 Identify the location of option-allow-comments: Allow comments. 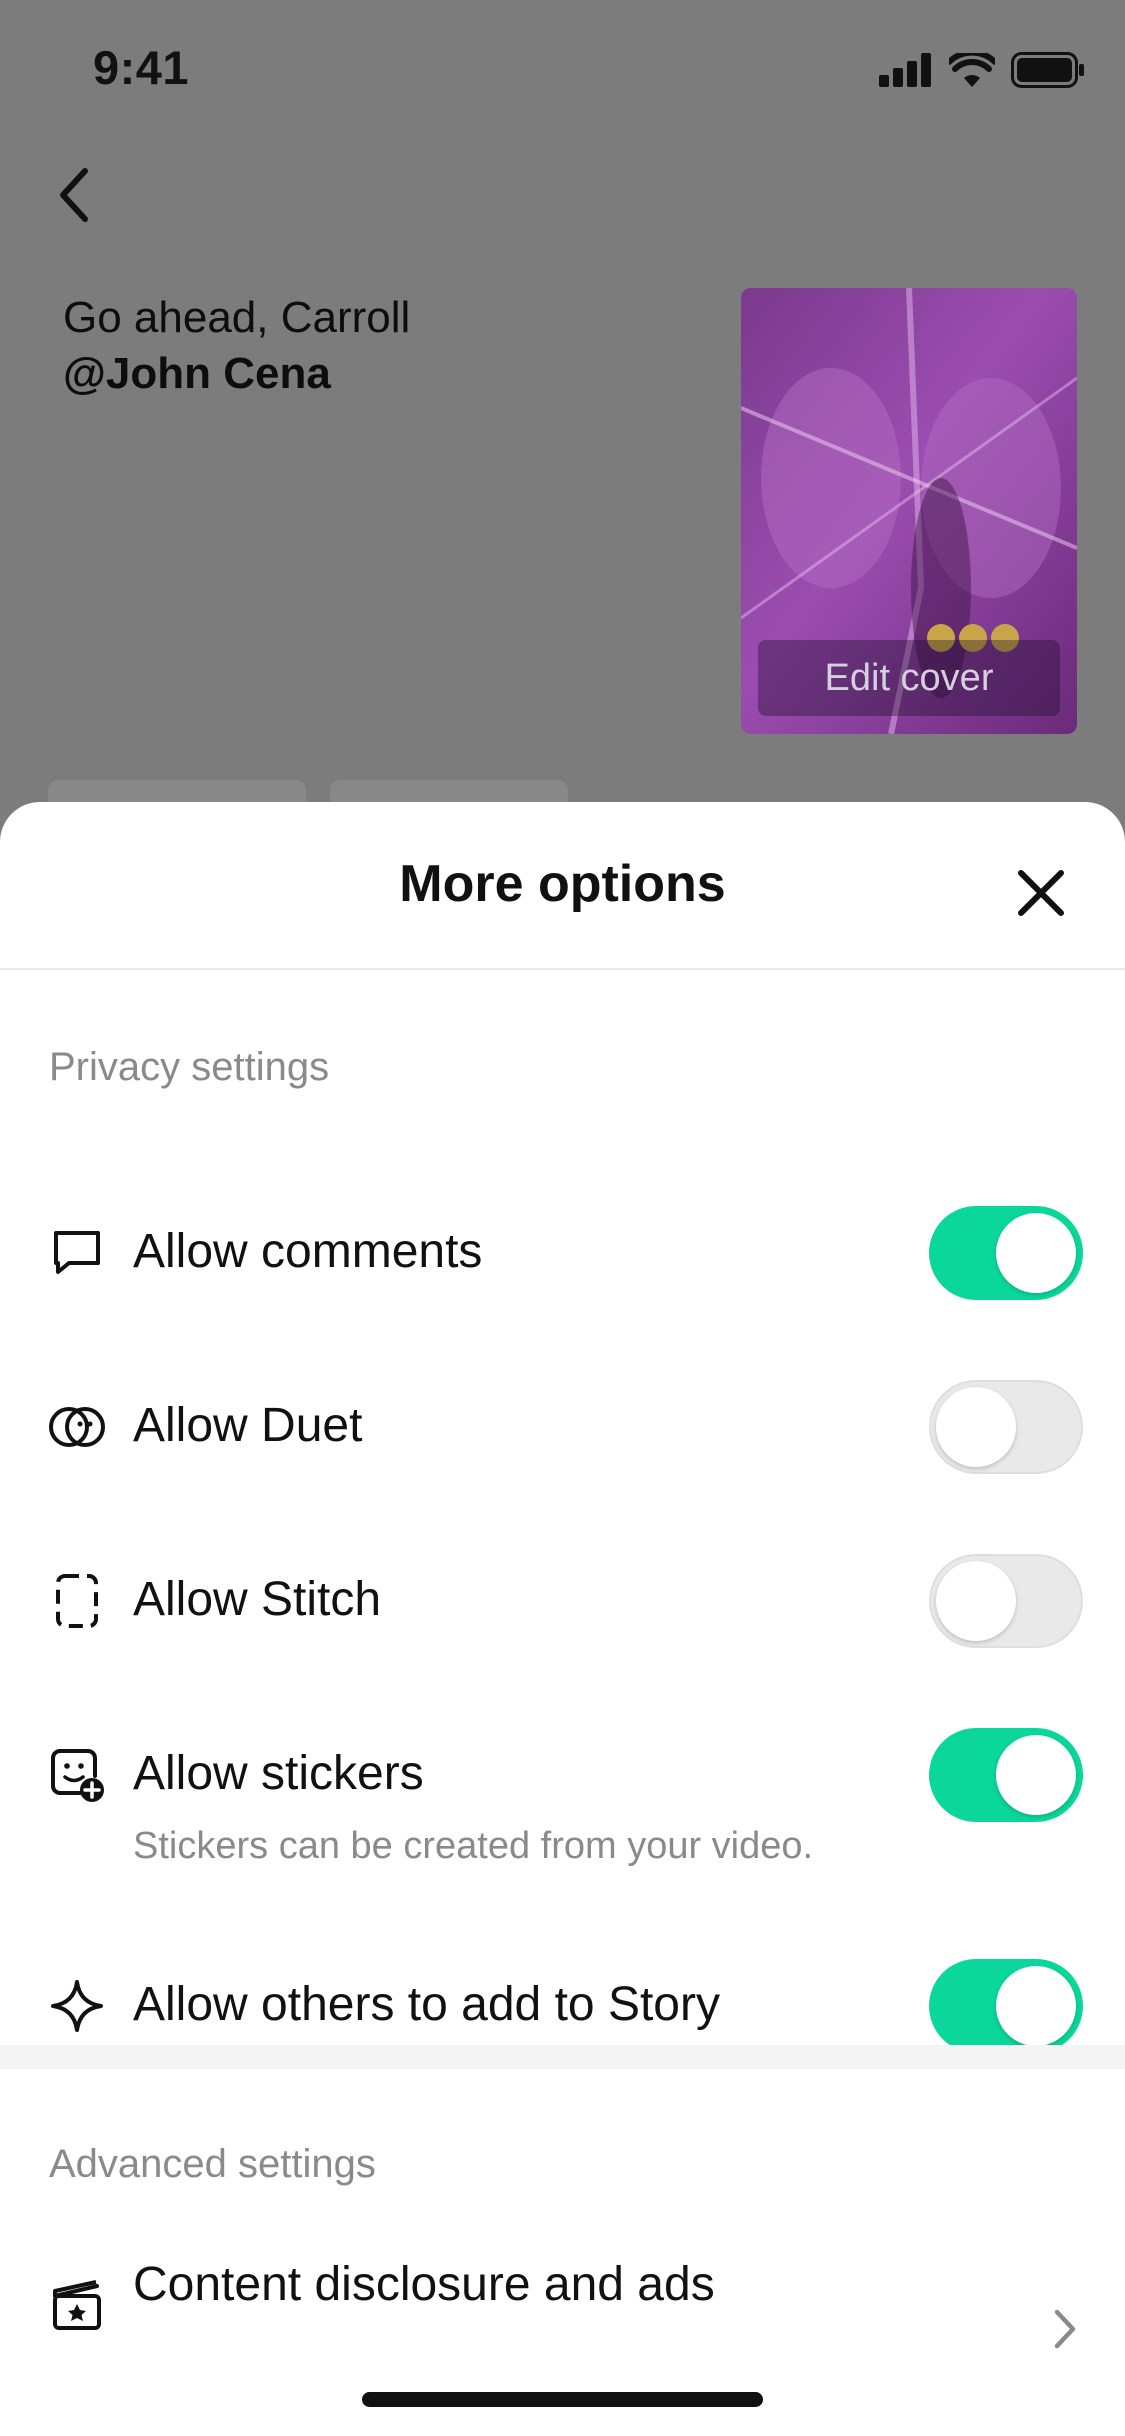
(562, 1249).